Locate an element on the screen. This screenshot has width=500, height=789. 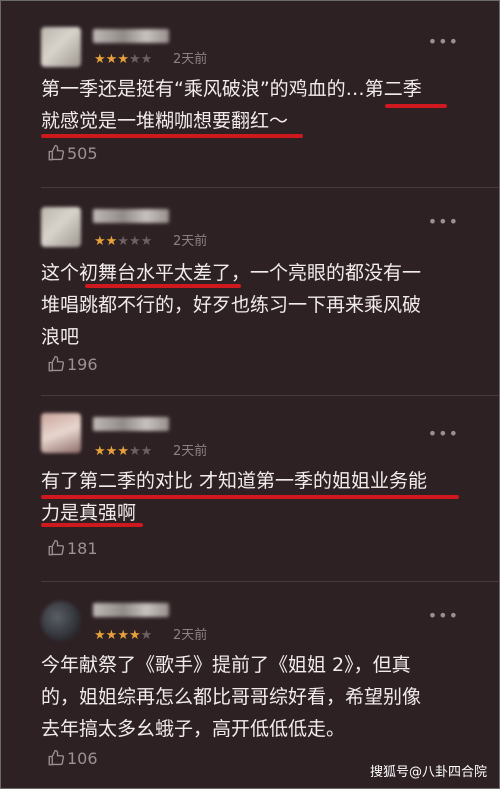
like-button: 505 is located at coordinates (72, 154).